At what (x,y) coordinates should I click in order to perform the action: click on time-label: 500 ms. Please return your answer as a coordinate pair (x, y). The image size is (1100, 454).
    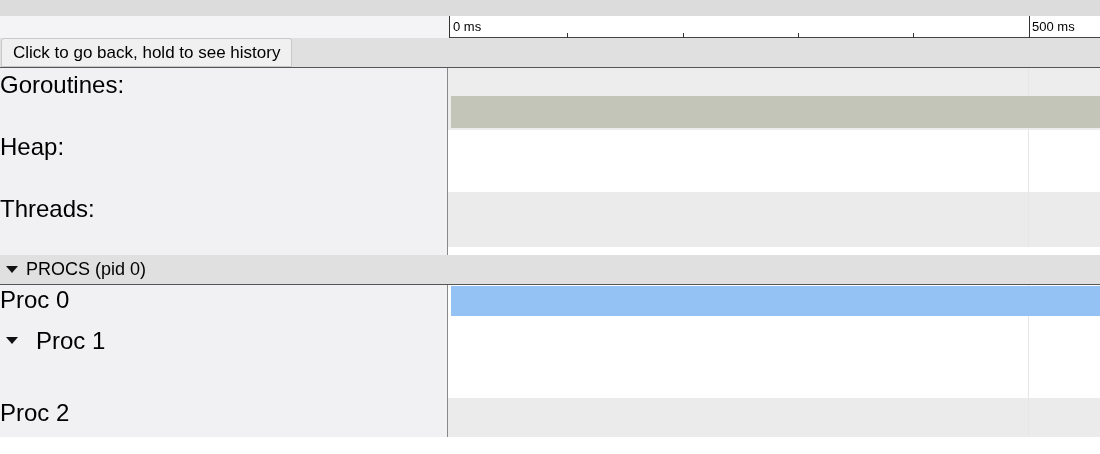
    Looking at the image, I should click on (1053, 27).